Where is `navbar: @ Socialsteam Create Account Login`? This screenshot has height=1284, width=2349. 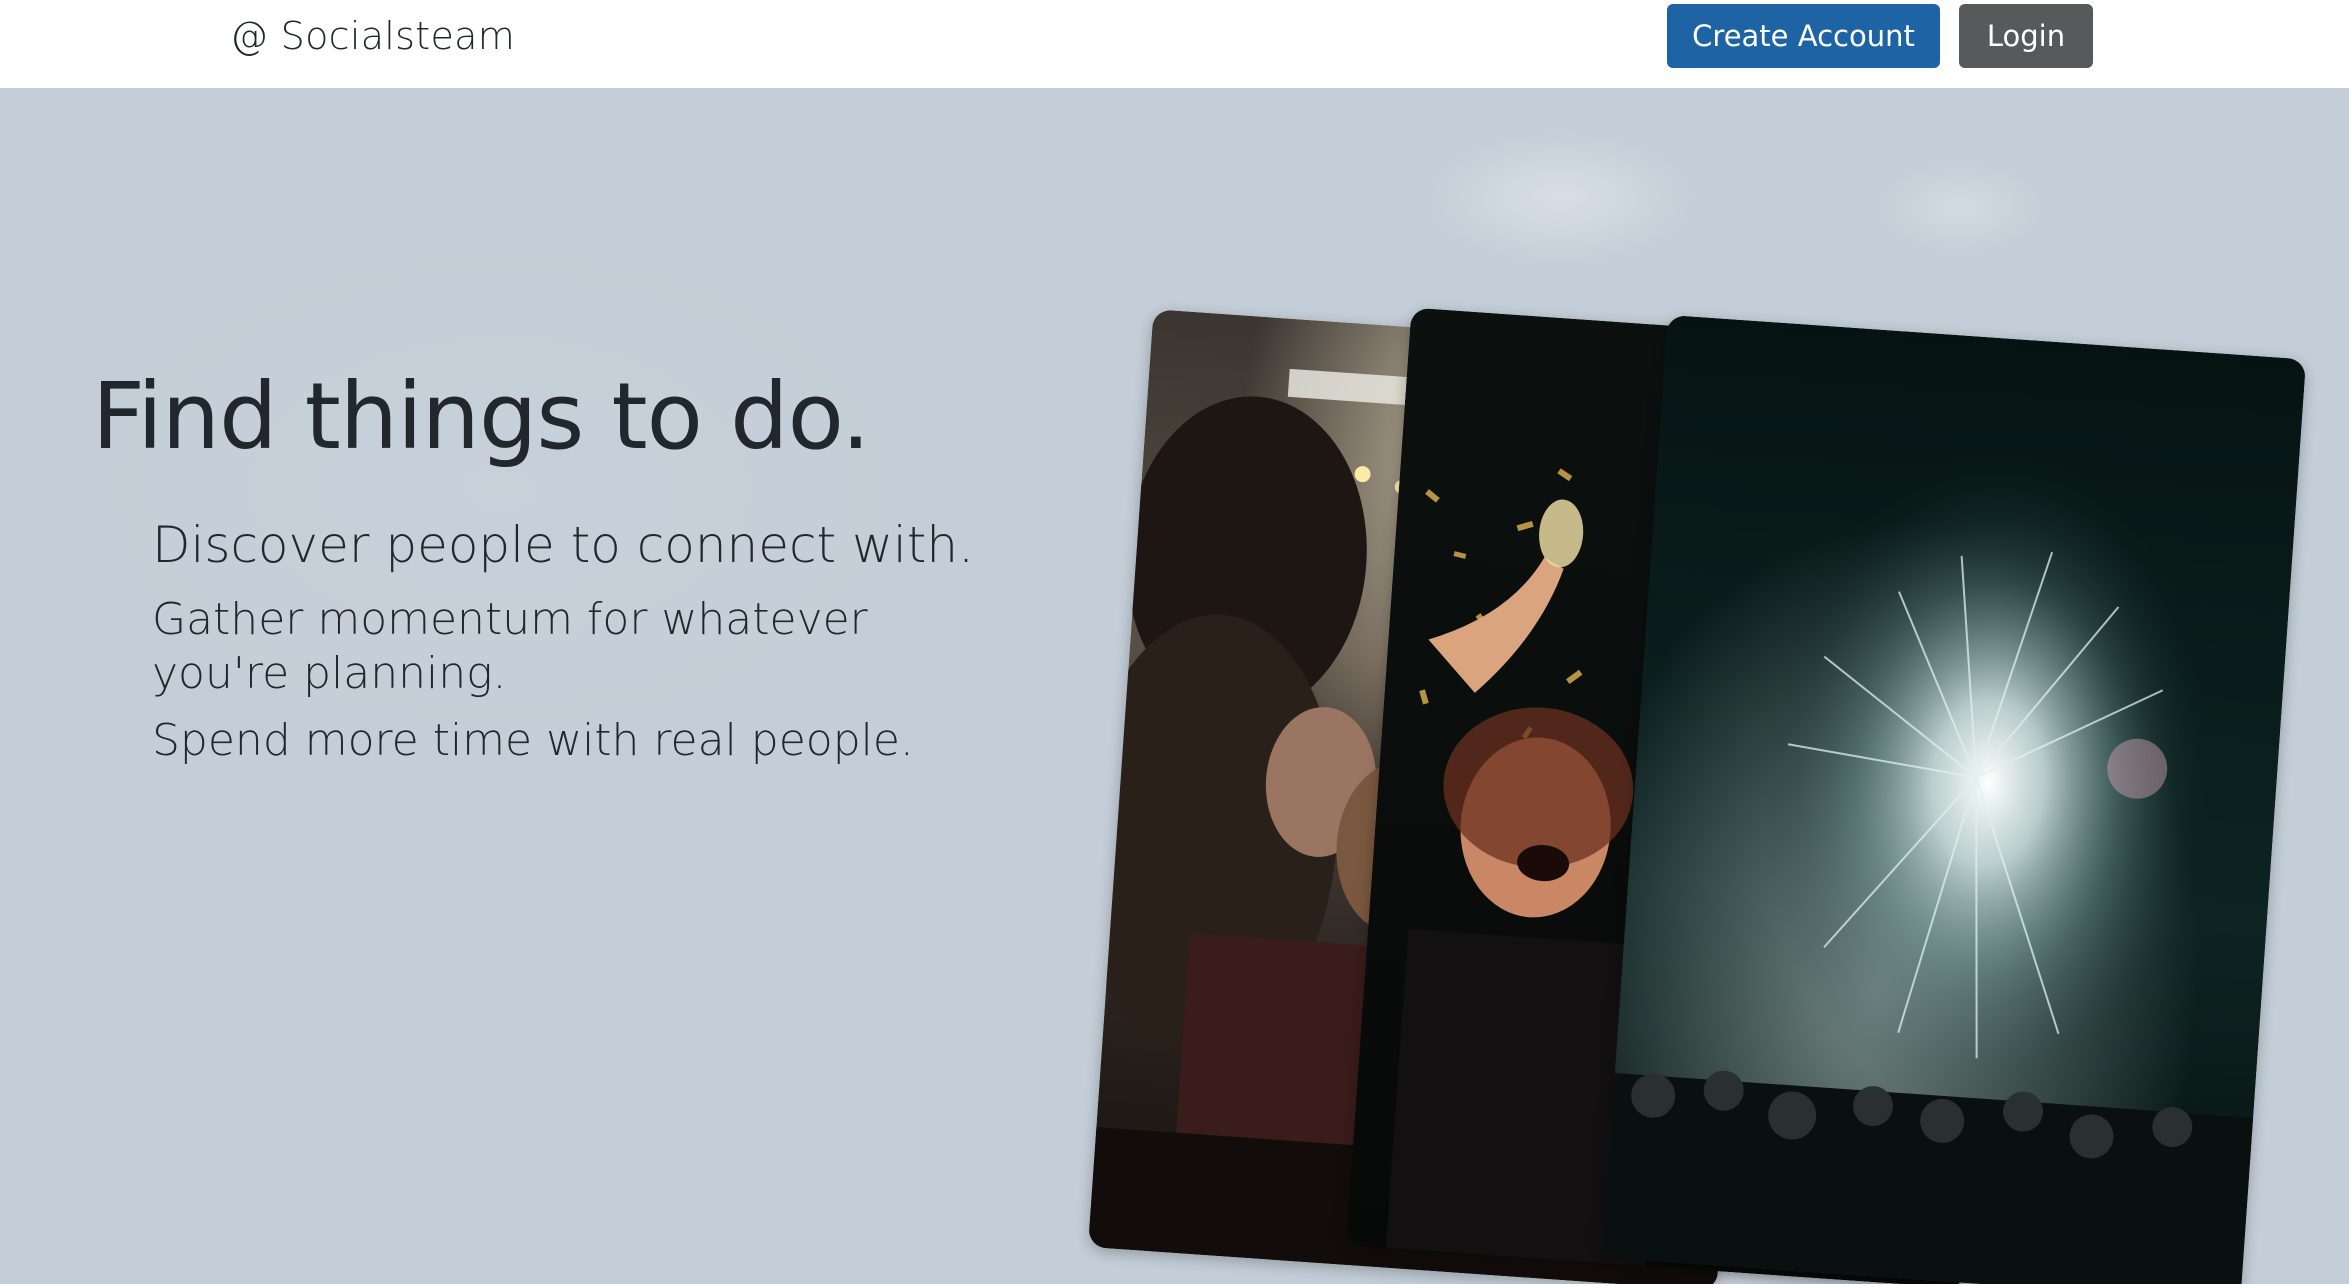 navbar: @ Socialsteam Create Account Login is located at coordinates (1174, 44).